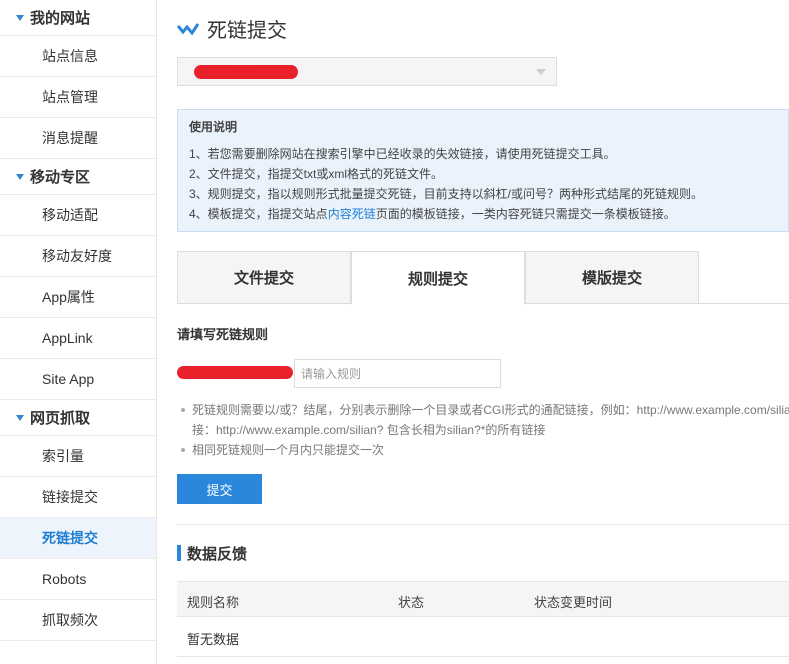 This screenshot has width=789, height=664. I want to click on sidebar-item: 消息提醒, so click(78, 138).